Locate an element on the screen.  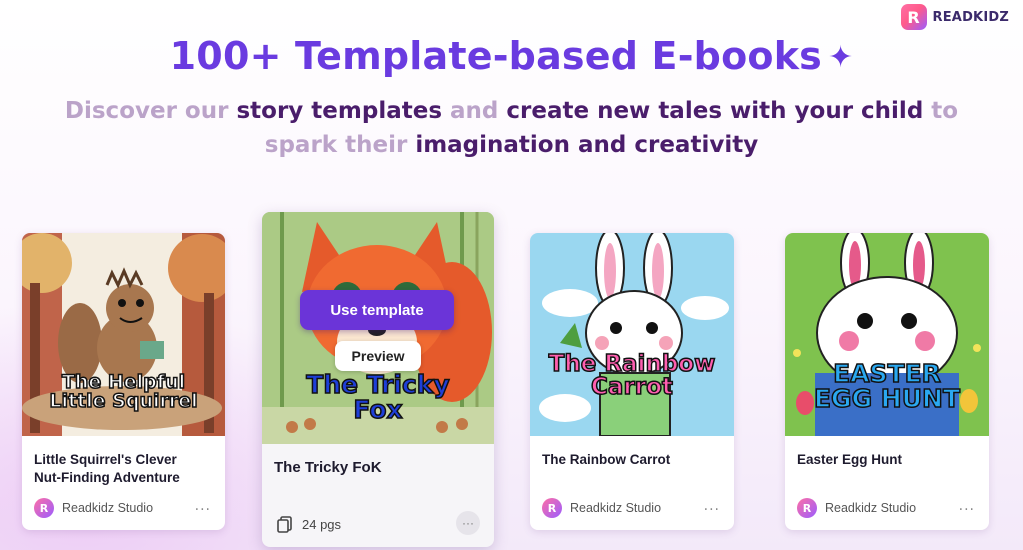
cover-title: EGG HUNT is located at coordinates (887, 398).